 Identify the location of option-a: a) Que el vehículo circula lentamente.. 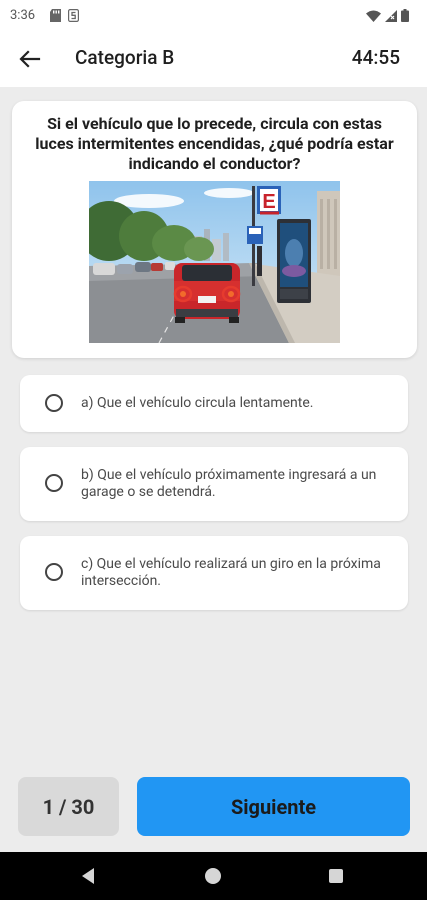
(214, 403).